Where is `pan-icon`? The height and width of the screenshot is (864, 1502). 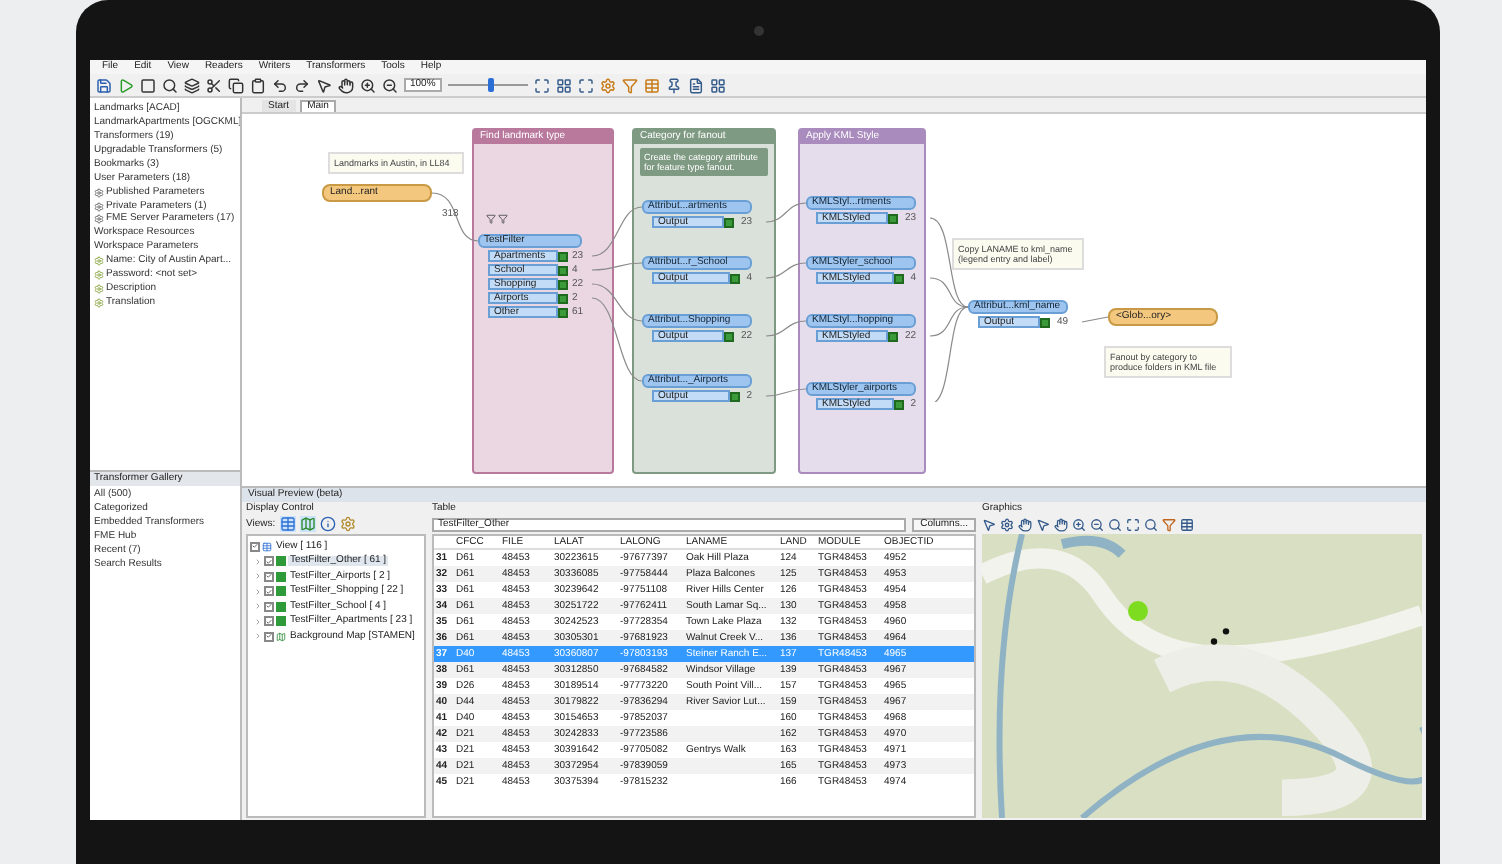
pan-icon is located at coordinates (1061, 524).